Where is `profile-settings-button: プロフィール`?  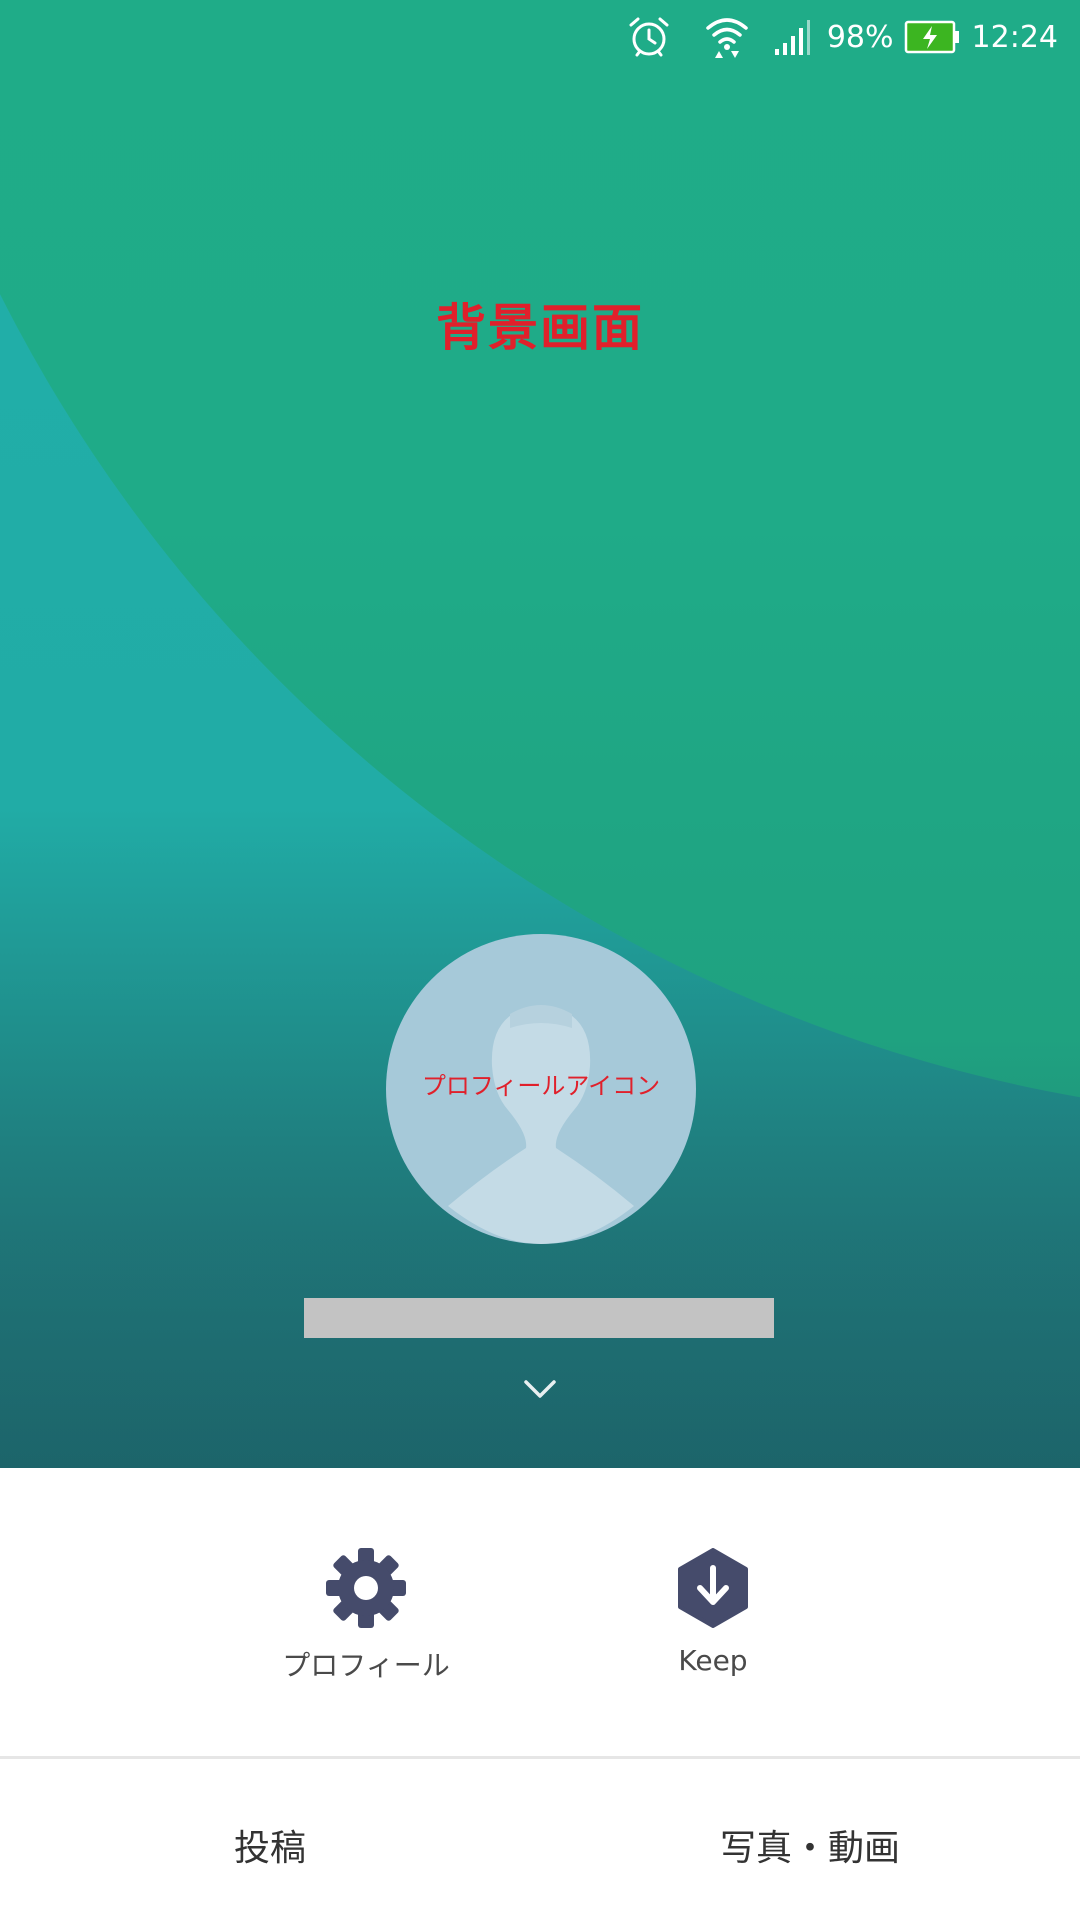
profile-settings-button: プロフィール is located at coordinates (366, 1616).